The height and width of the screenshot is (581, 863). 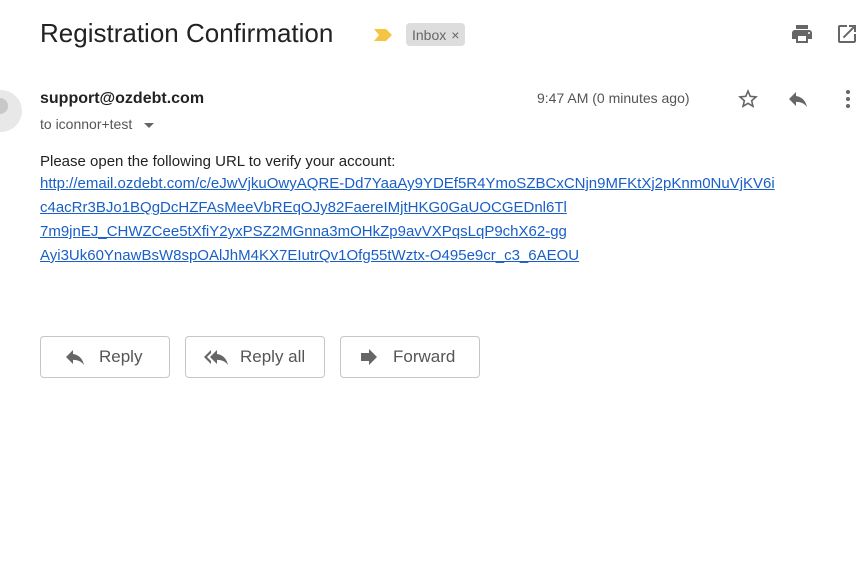 What do you see at coordinates (216, 357) in the screenshot?
I see `reply-all-icon` at bounding box center [216, 357].